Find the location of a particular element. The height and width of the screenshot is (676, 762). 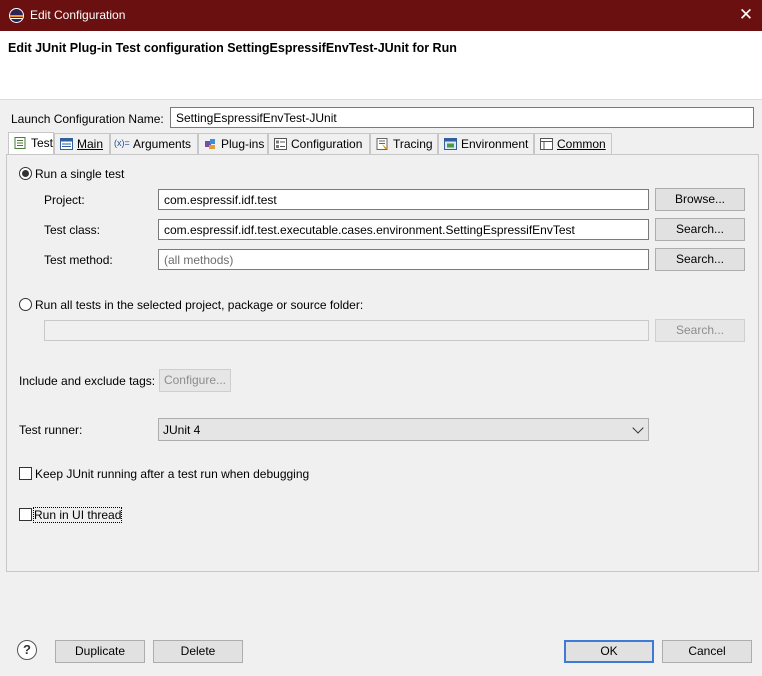

duplicate-button: Duplicate is located at coordinates (100, 651).